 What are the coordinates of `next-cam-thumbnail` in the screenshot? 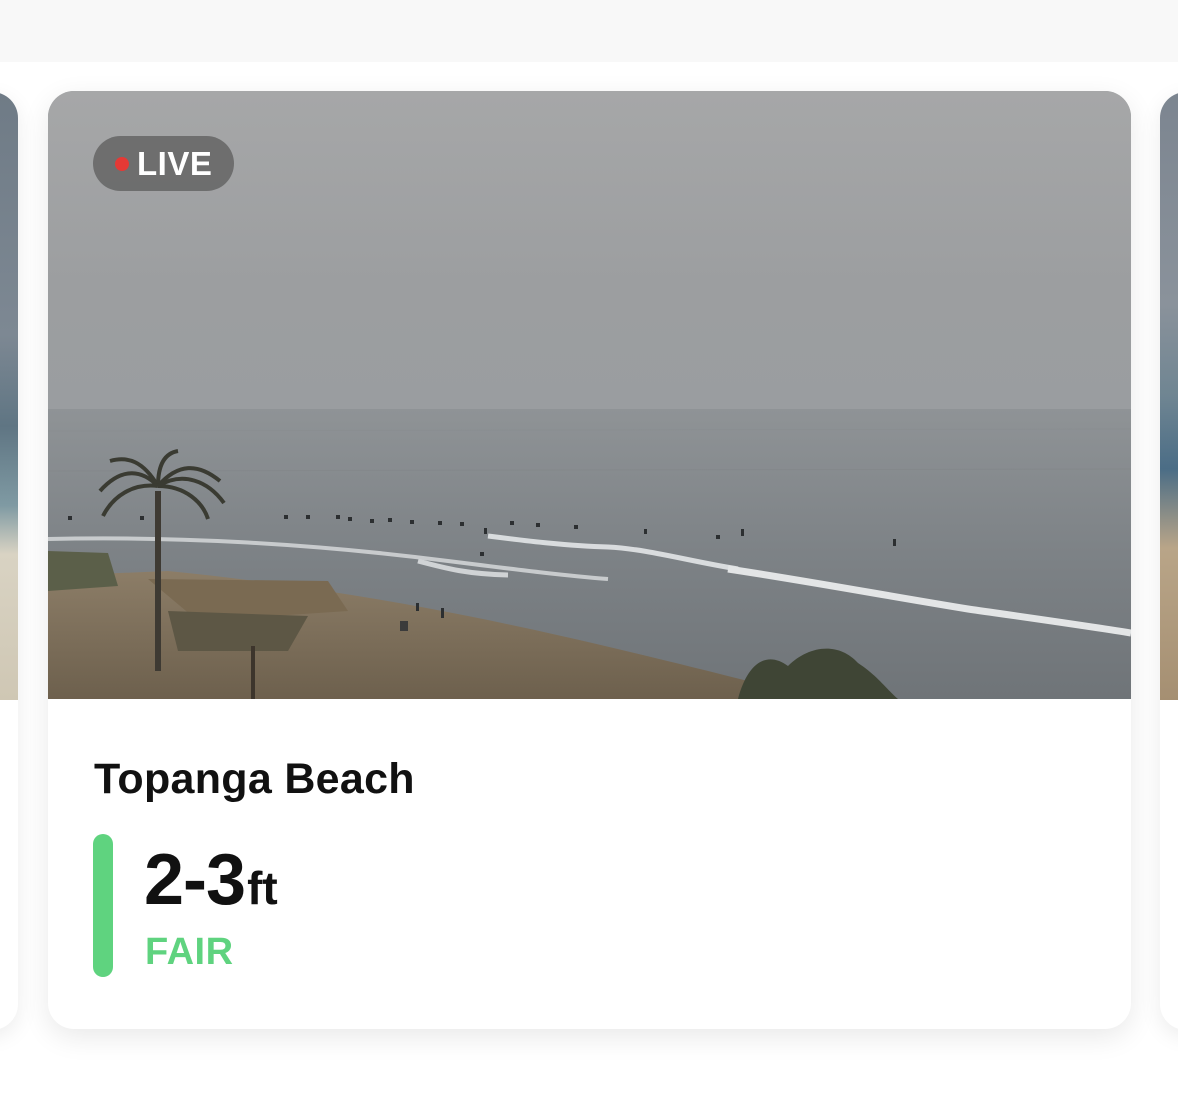 It's located at (1169, 396).